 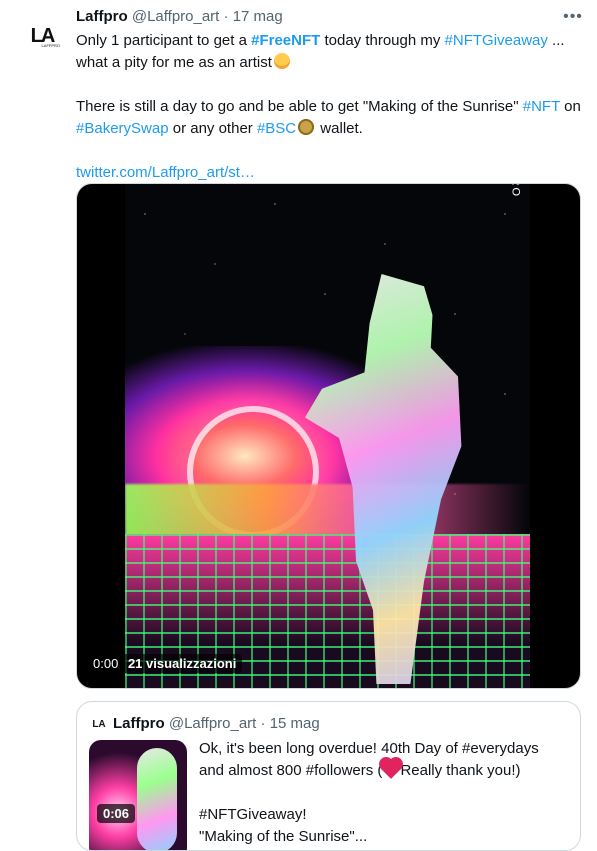 What do you see at coordinates (182, 663) in the screenshot?
I see `view-count: 21 visualizzazioni` at bounding box center [182, 663].